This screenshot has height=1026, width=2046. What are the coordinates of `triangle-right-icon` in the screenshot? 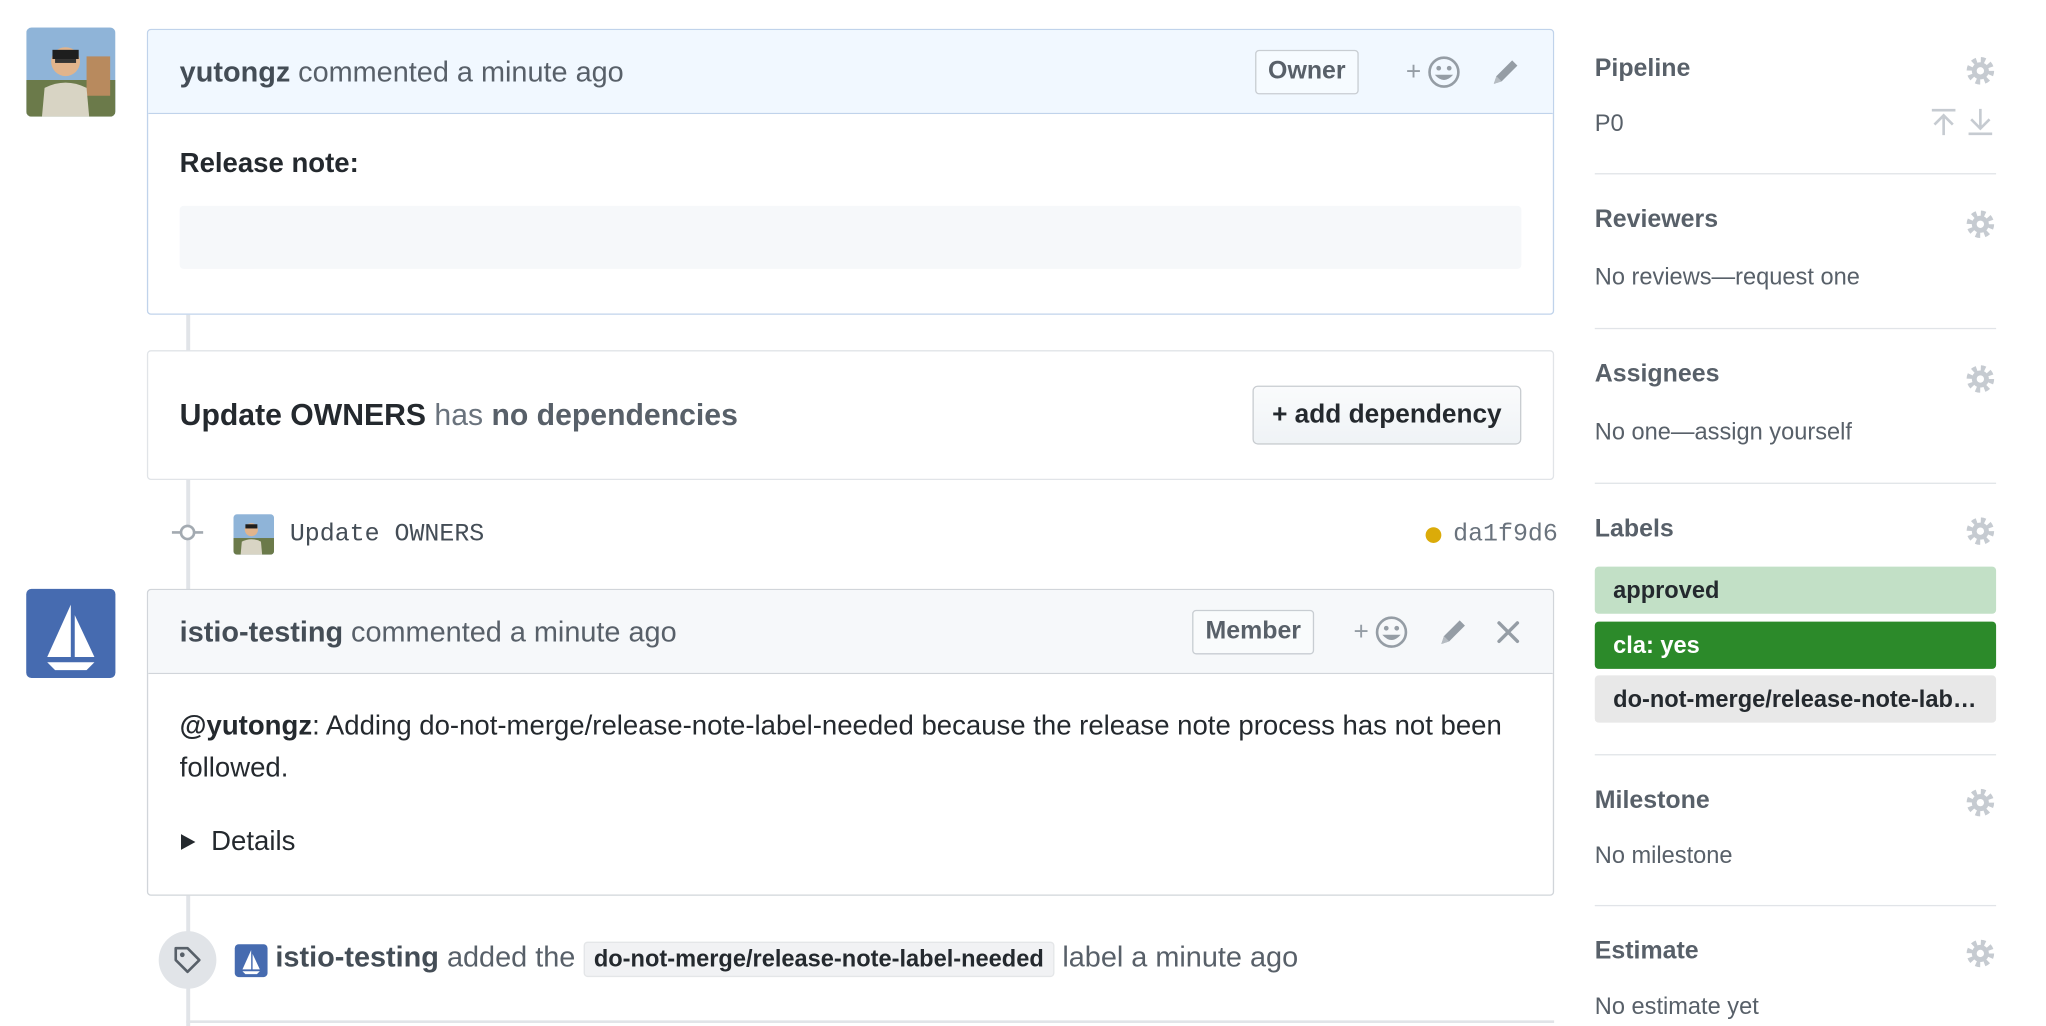 It's located at (188, 842).